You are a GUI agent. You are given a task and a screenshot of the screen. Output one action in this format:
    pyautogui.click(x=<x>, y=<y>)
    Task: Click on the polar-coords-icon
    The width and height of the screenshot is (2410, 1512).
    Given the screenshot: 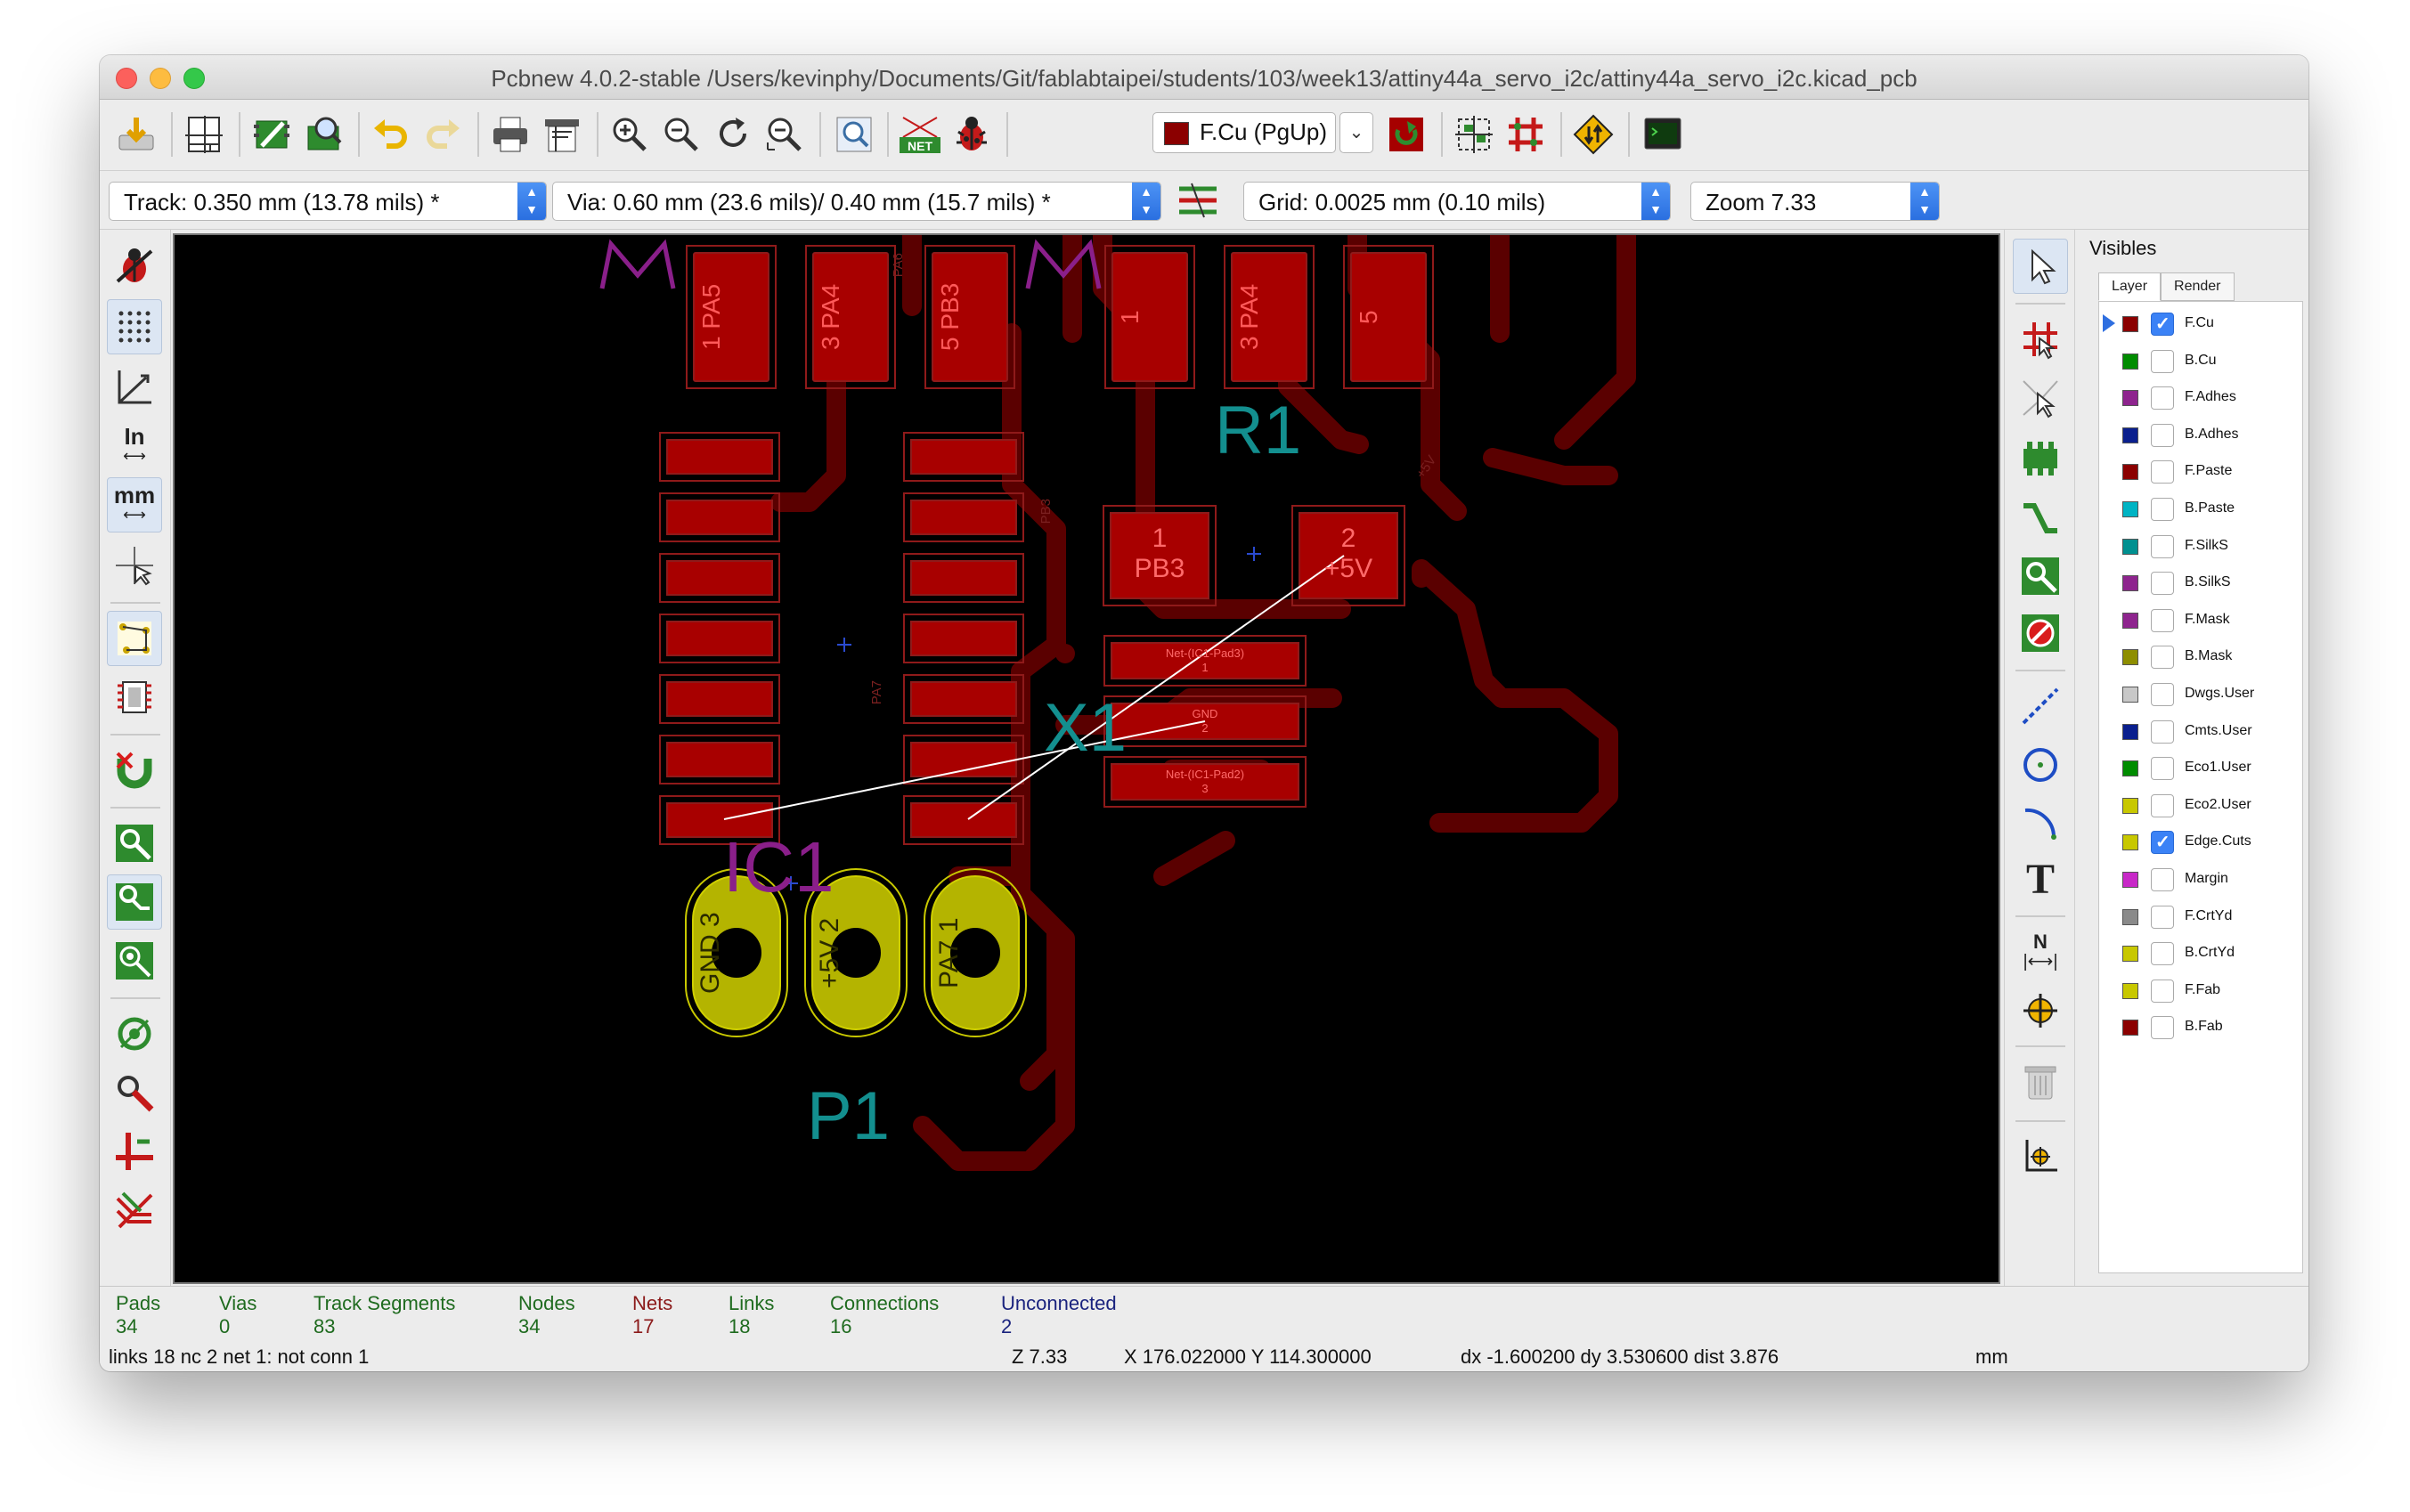 What is the action you would take?
    pyautogui.click(x=134, y=387)
    